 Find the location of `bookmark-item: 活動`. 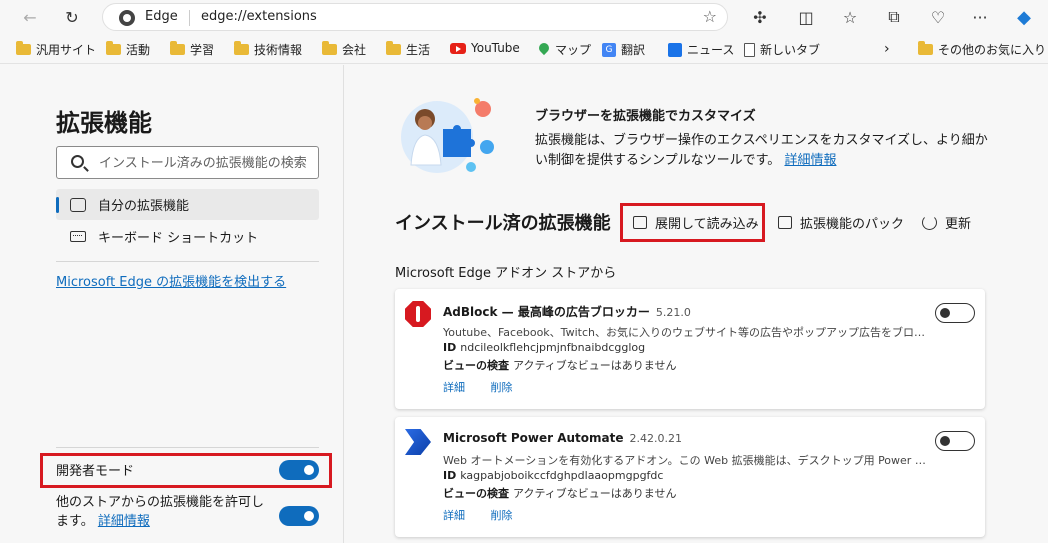

bookmark-item: 活動 is located at coordinates (128, 49).